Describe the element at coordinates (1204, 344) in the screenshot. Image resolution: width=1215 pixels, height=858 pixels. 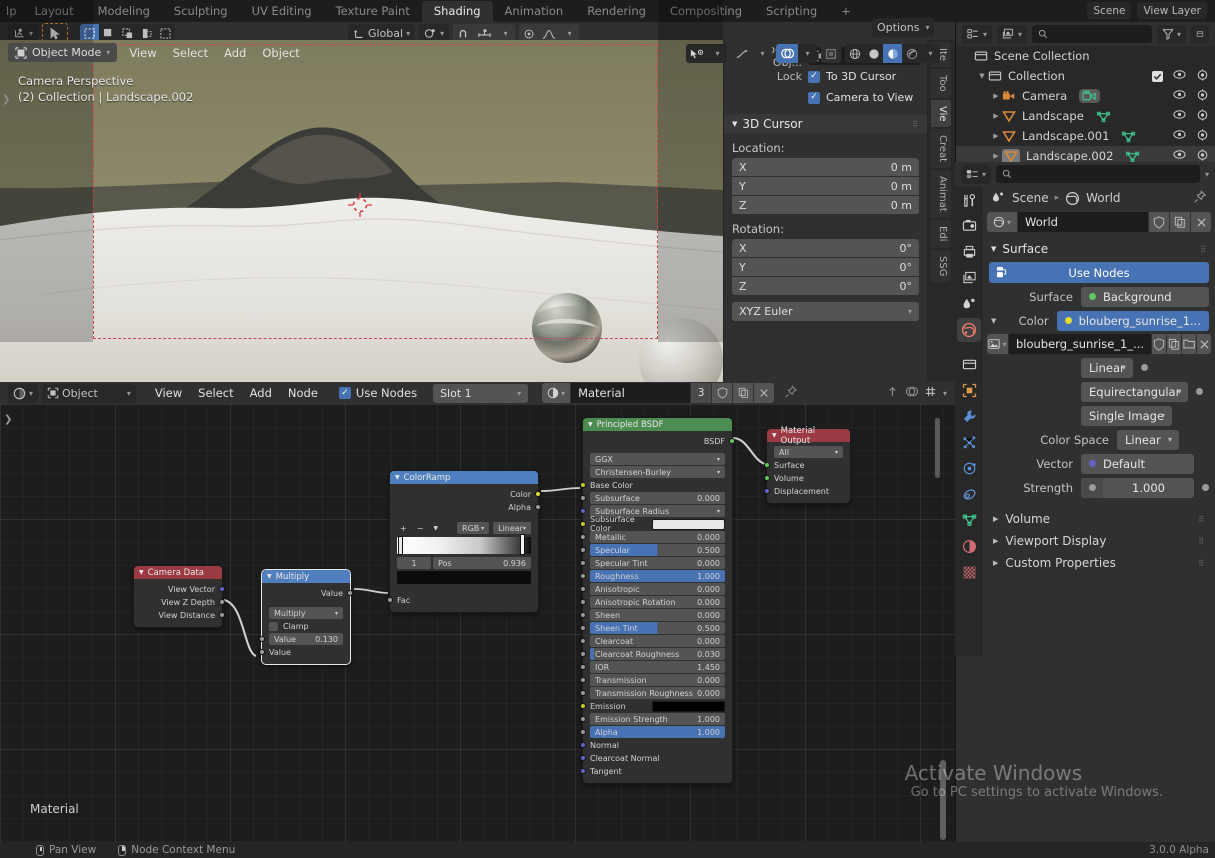
I see `unlink-image-icon` at that location.